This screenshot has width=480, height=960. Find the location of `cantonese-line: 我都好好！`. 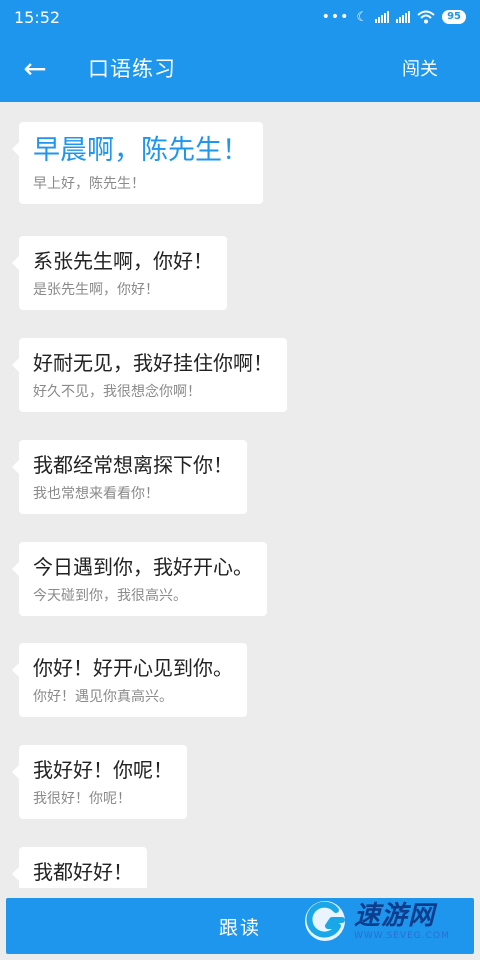

cantonese-line: 我都好好！ is located at coordinates (83, 872).